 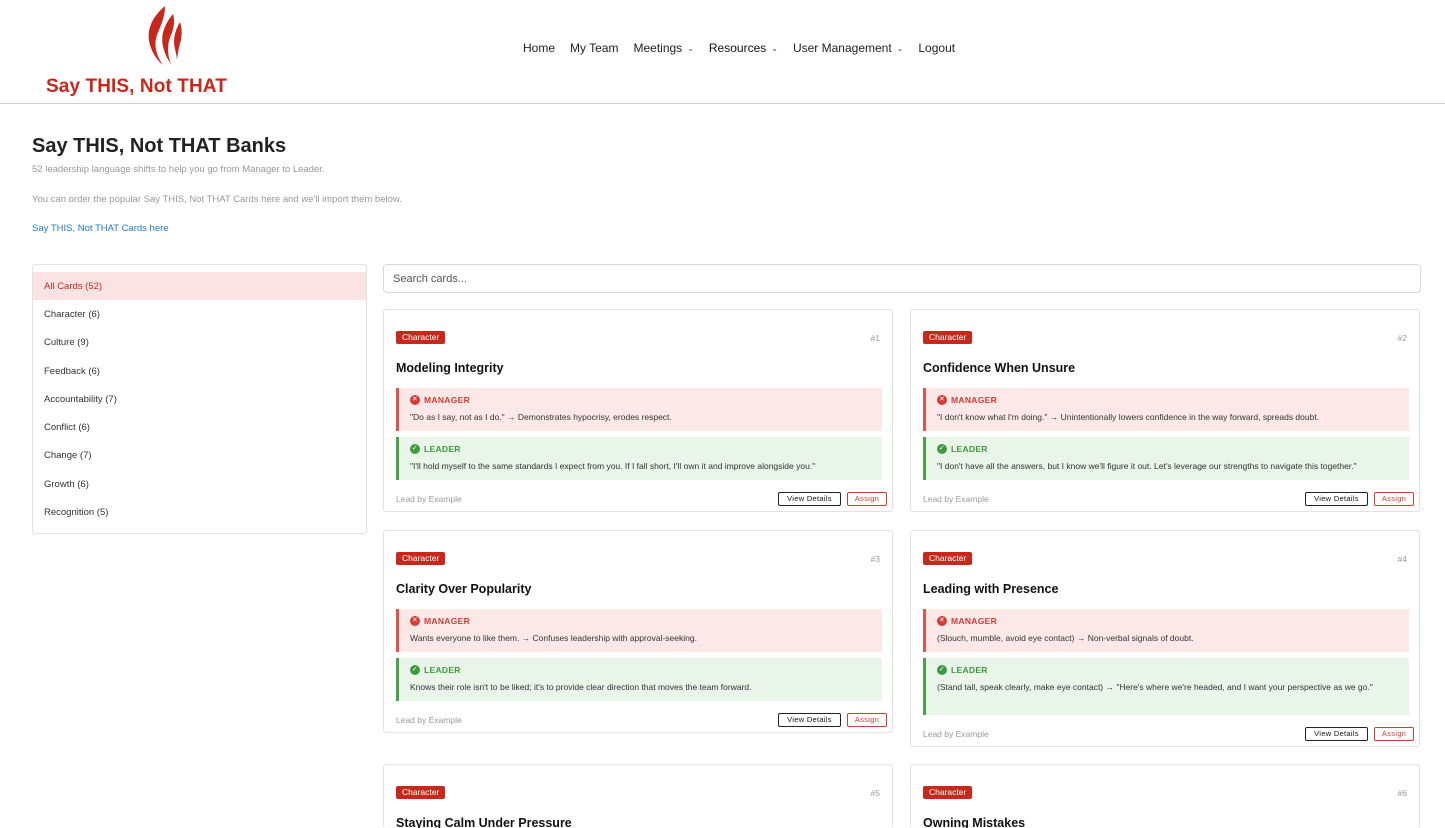 What do you see at coordinates (974, 822) in the screenshot?
I see `card-title: Owning Mistakes` at bounding box center [974, 822].